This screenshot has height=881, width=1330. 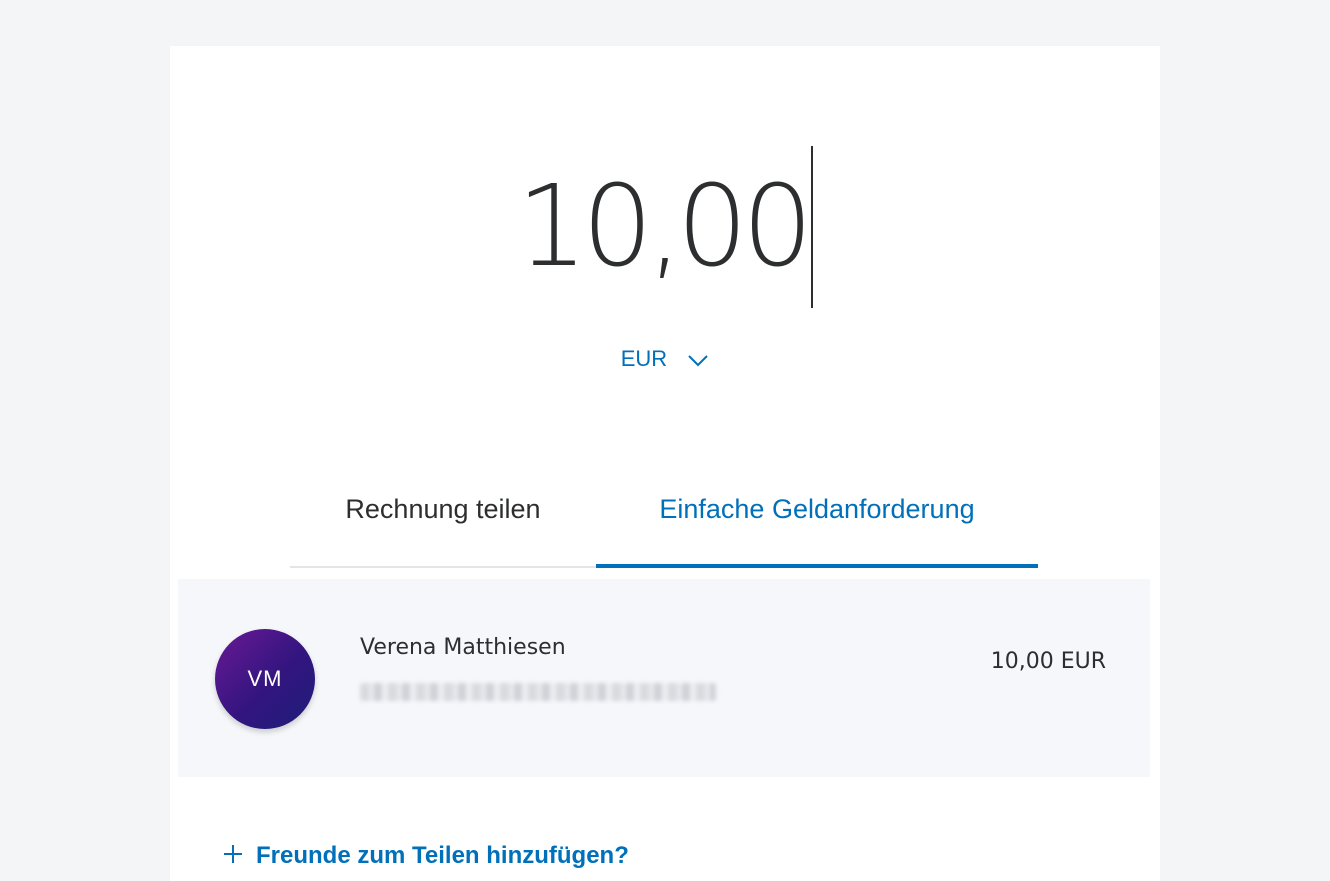 What do you see at coordinates (644, 358) in the screenshot?
I see `currency-code: EUR` at bounding box center [644, 358].